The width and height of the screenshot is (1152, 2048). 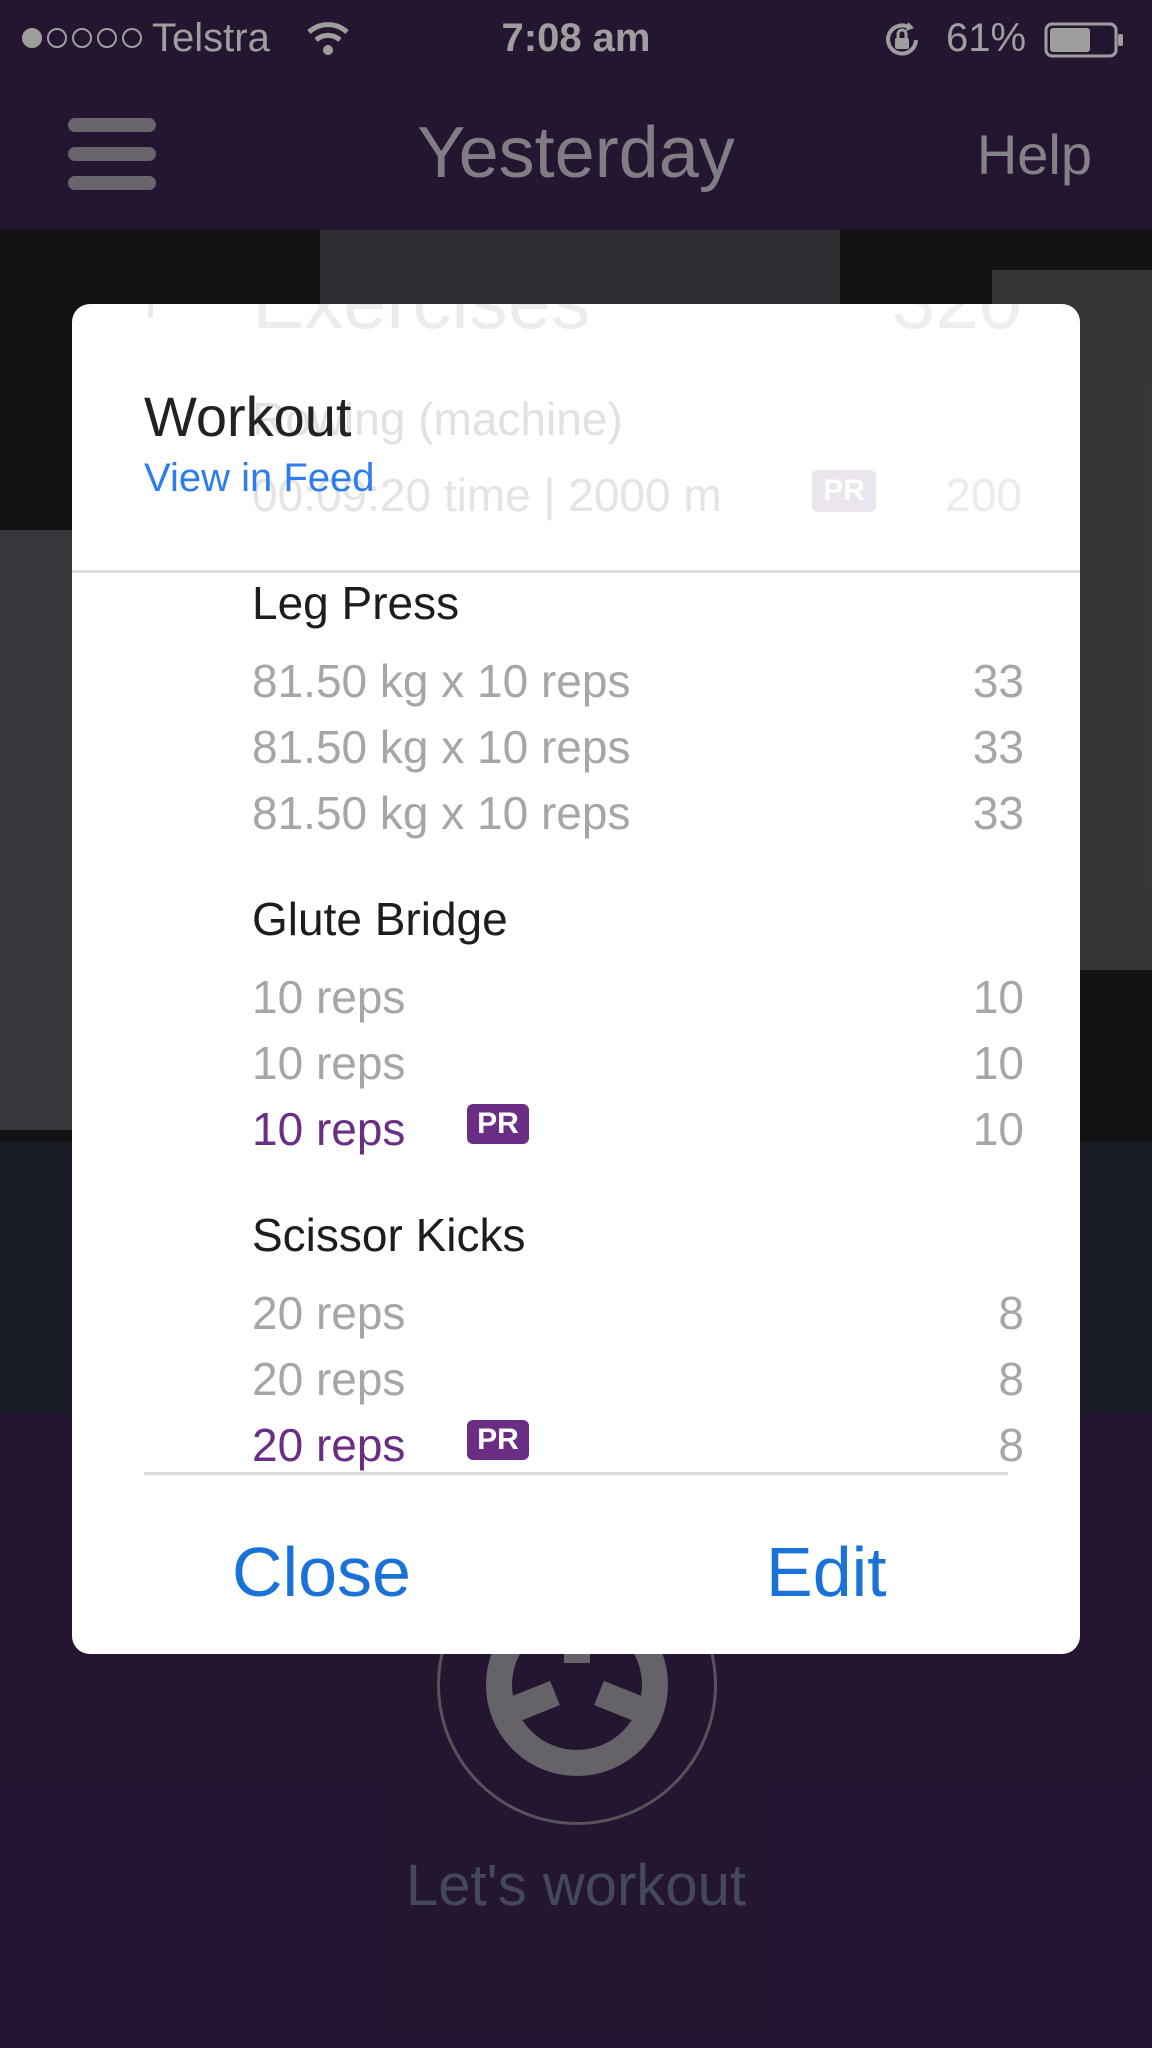 I want to click on footer-divider, so click(x=576, y=1473).